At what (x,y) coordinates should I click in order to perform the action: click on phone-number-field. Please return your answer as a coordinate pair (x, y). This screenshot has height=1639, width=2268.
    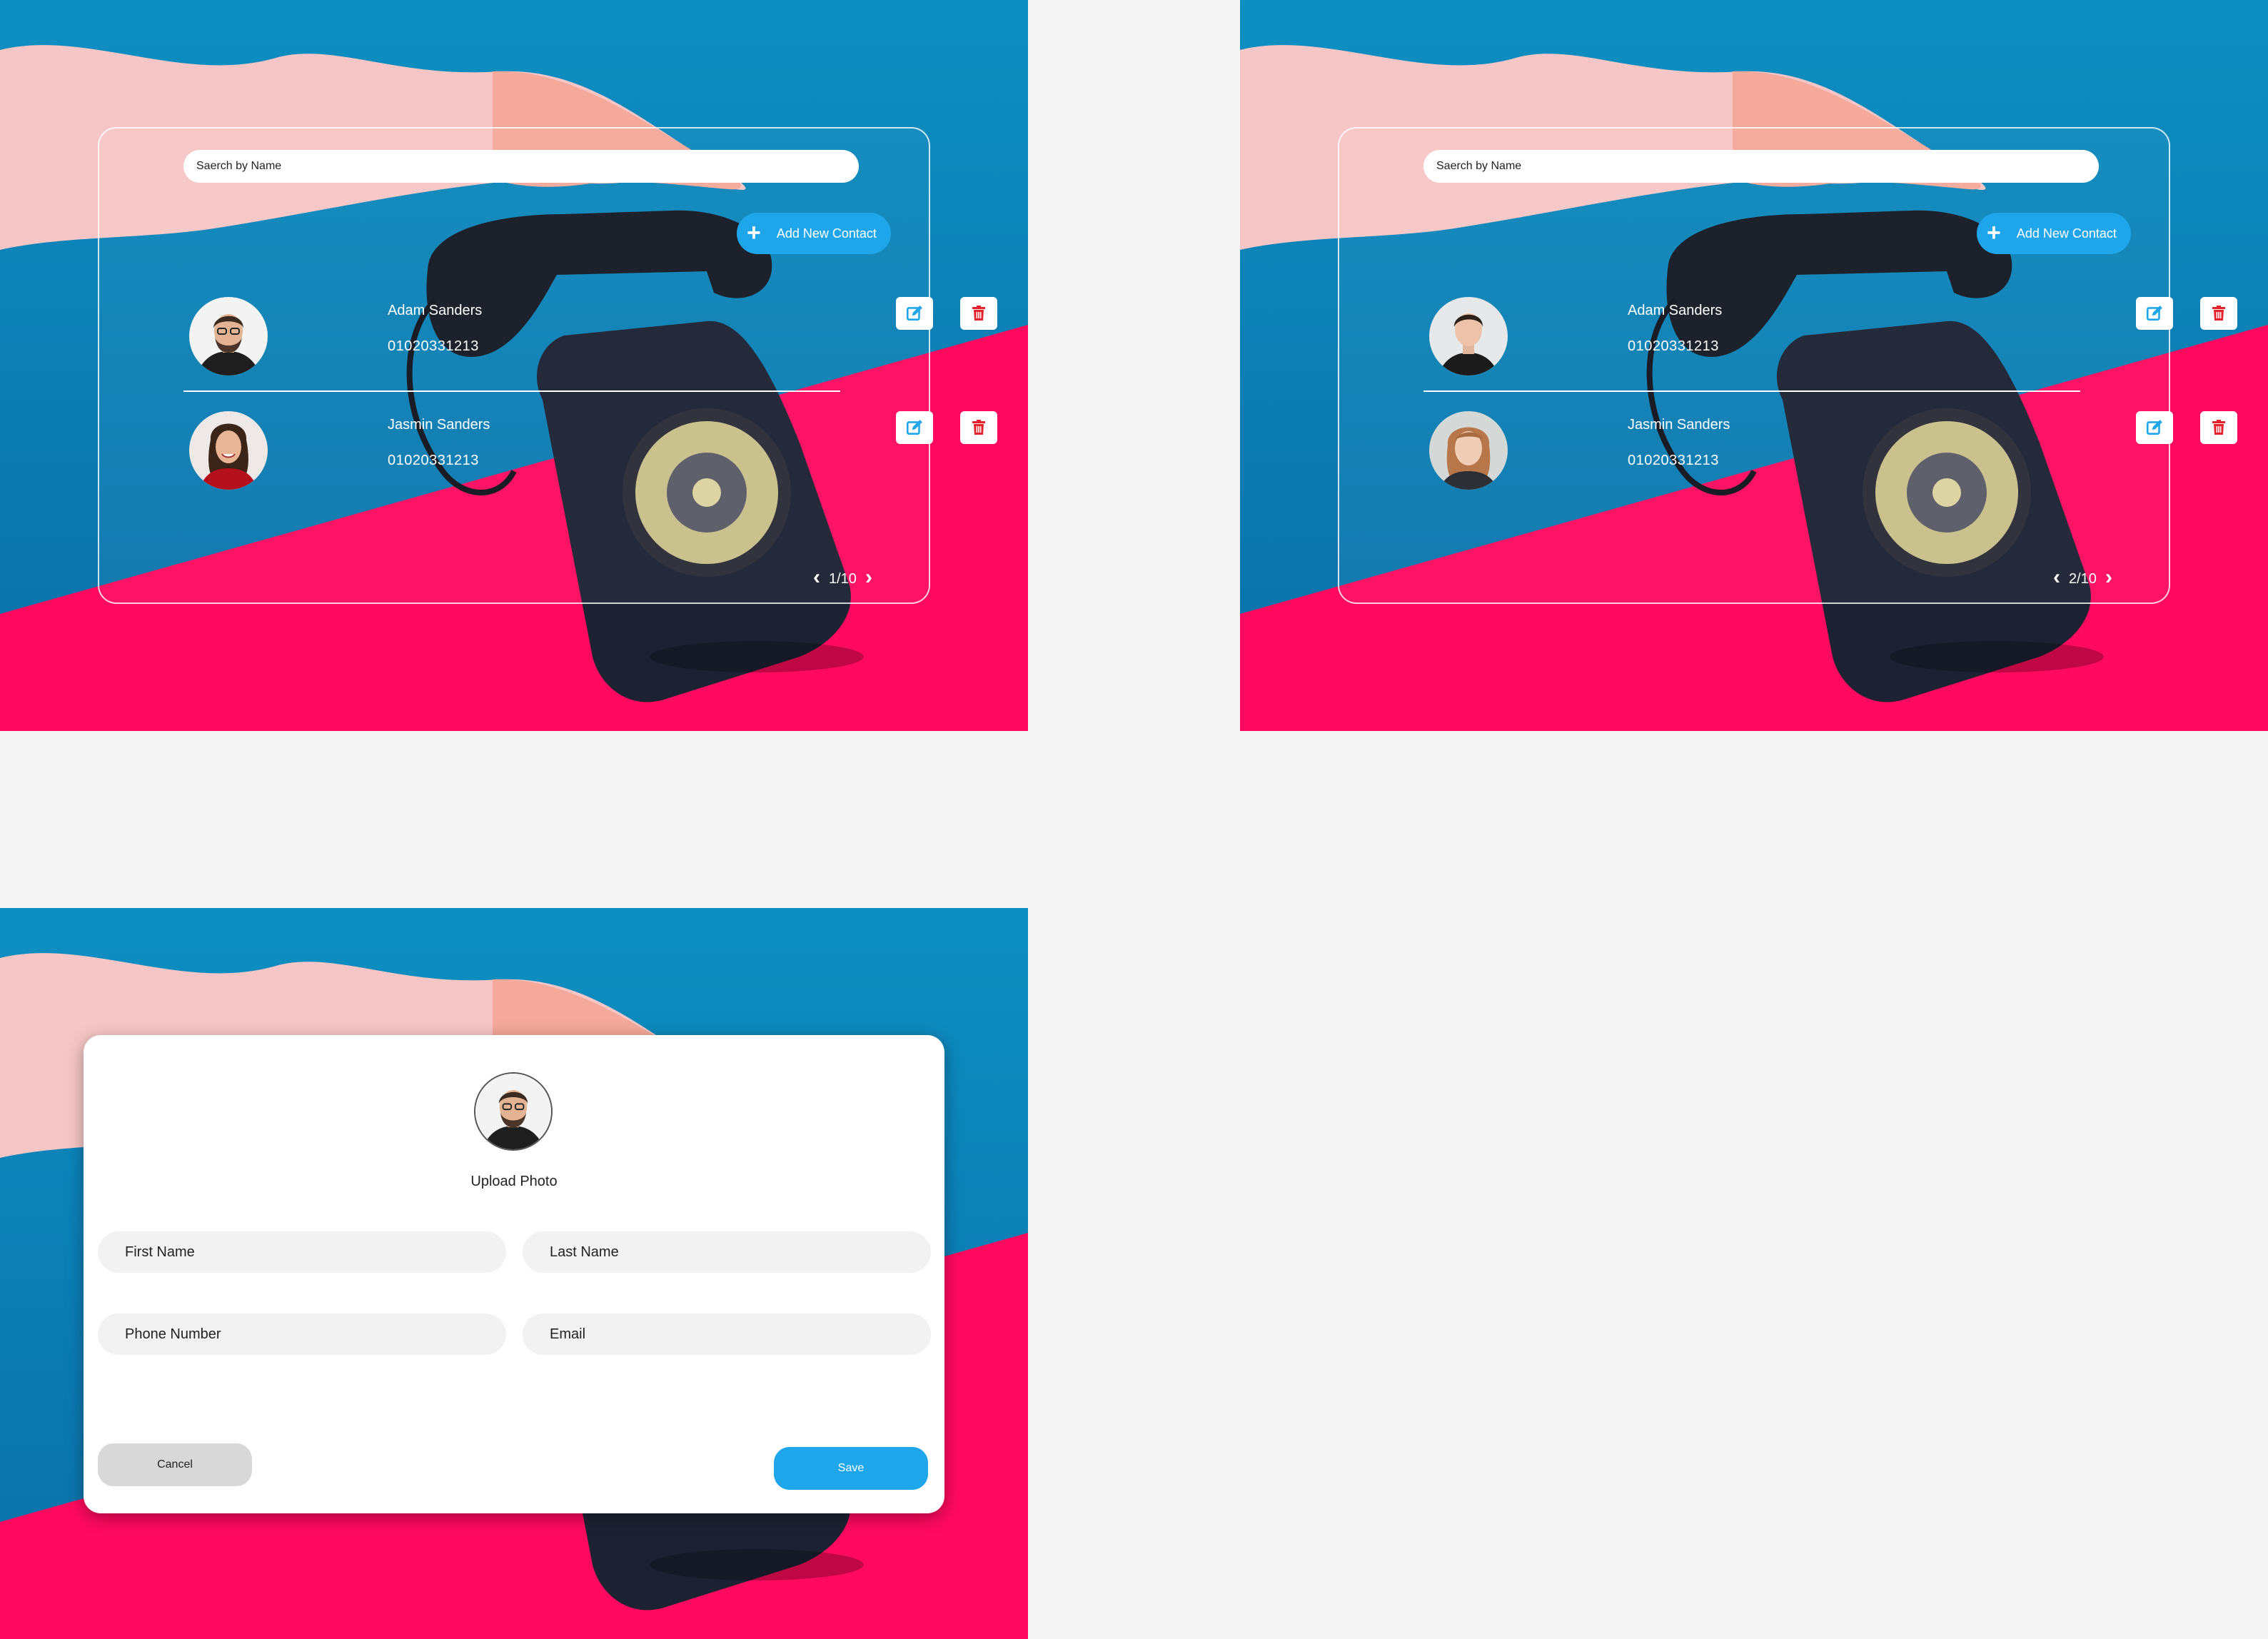
    Looking at the image, I should click on (302, 1334).